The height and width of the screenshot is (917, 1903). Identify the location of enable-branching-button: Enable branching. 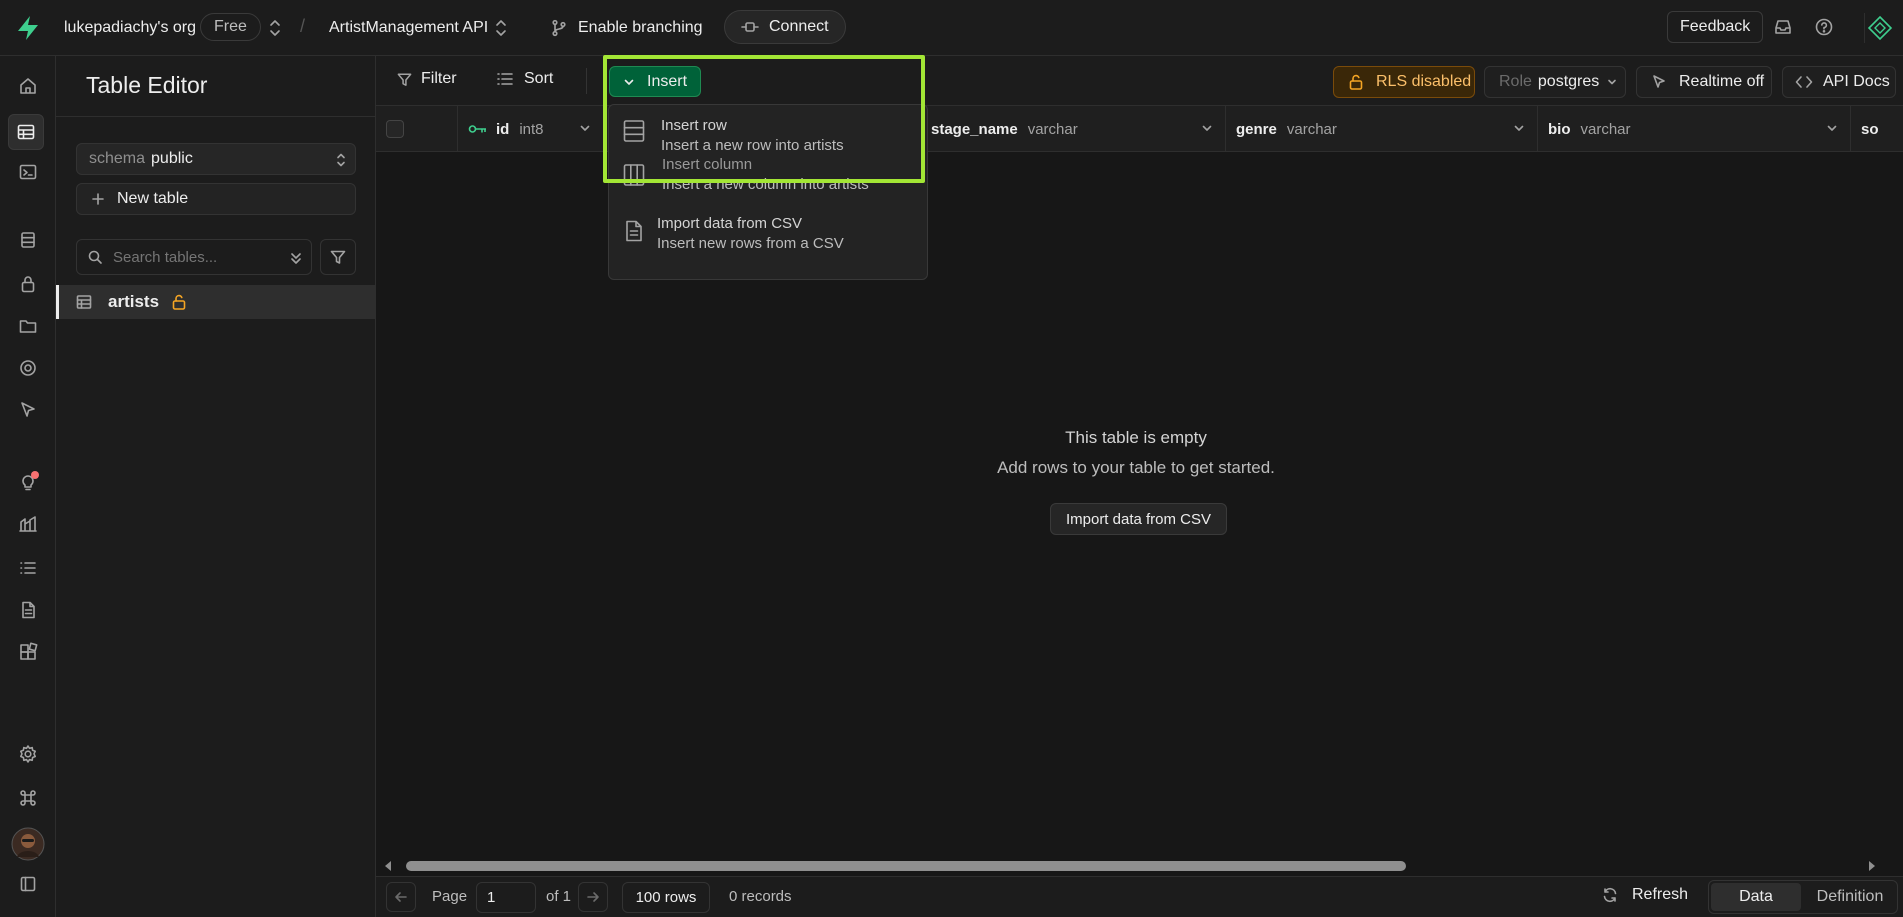
(626, 28).